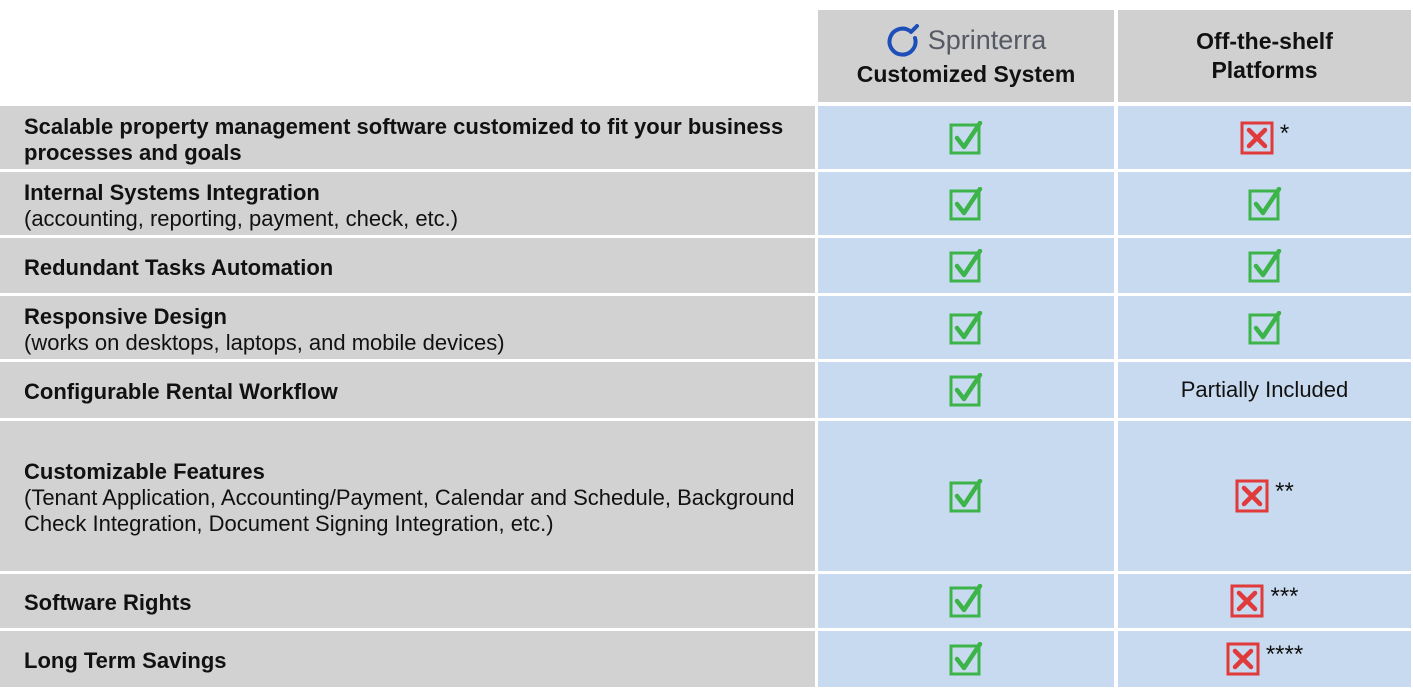 Image resolution: width=1413 pixels, height=691 pixels. I want to click on table-row: Long Term Savings ****, so click(706, 659).